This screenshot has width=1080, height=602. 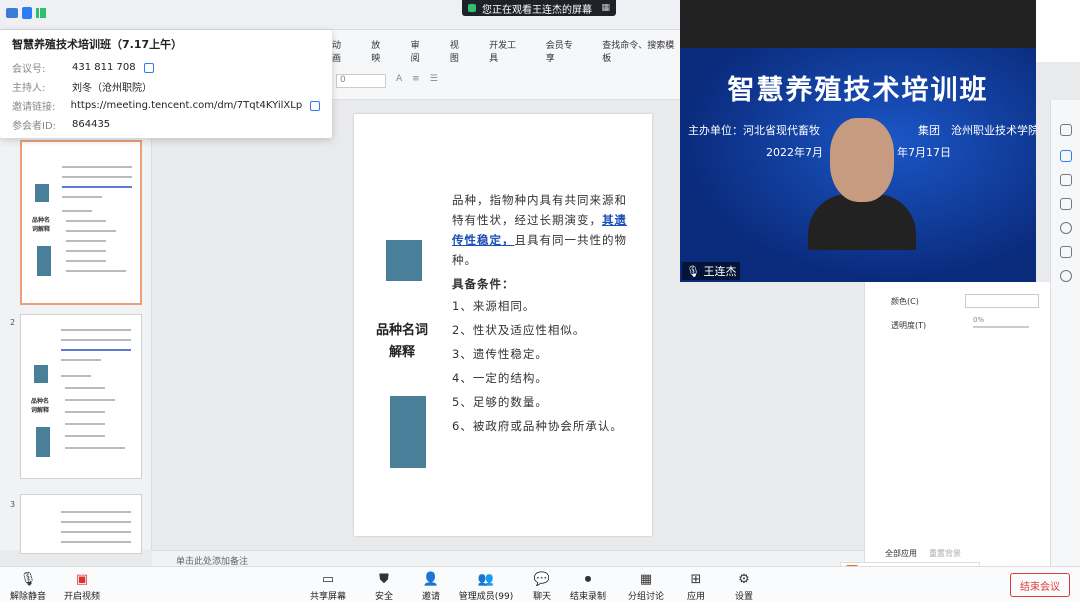 What do you see at coordinates (483, 284) in the screenshot?
I see `conditions-label: 具备条件：` at bounding box center [483, 284].